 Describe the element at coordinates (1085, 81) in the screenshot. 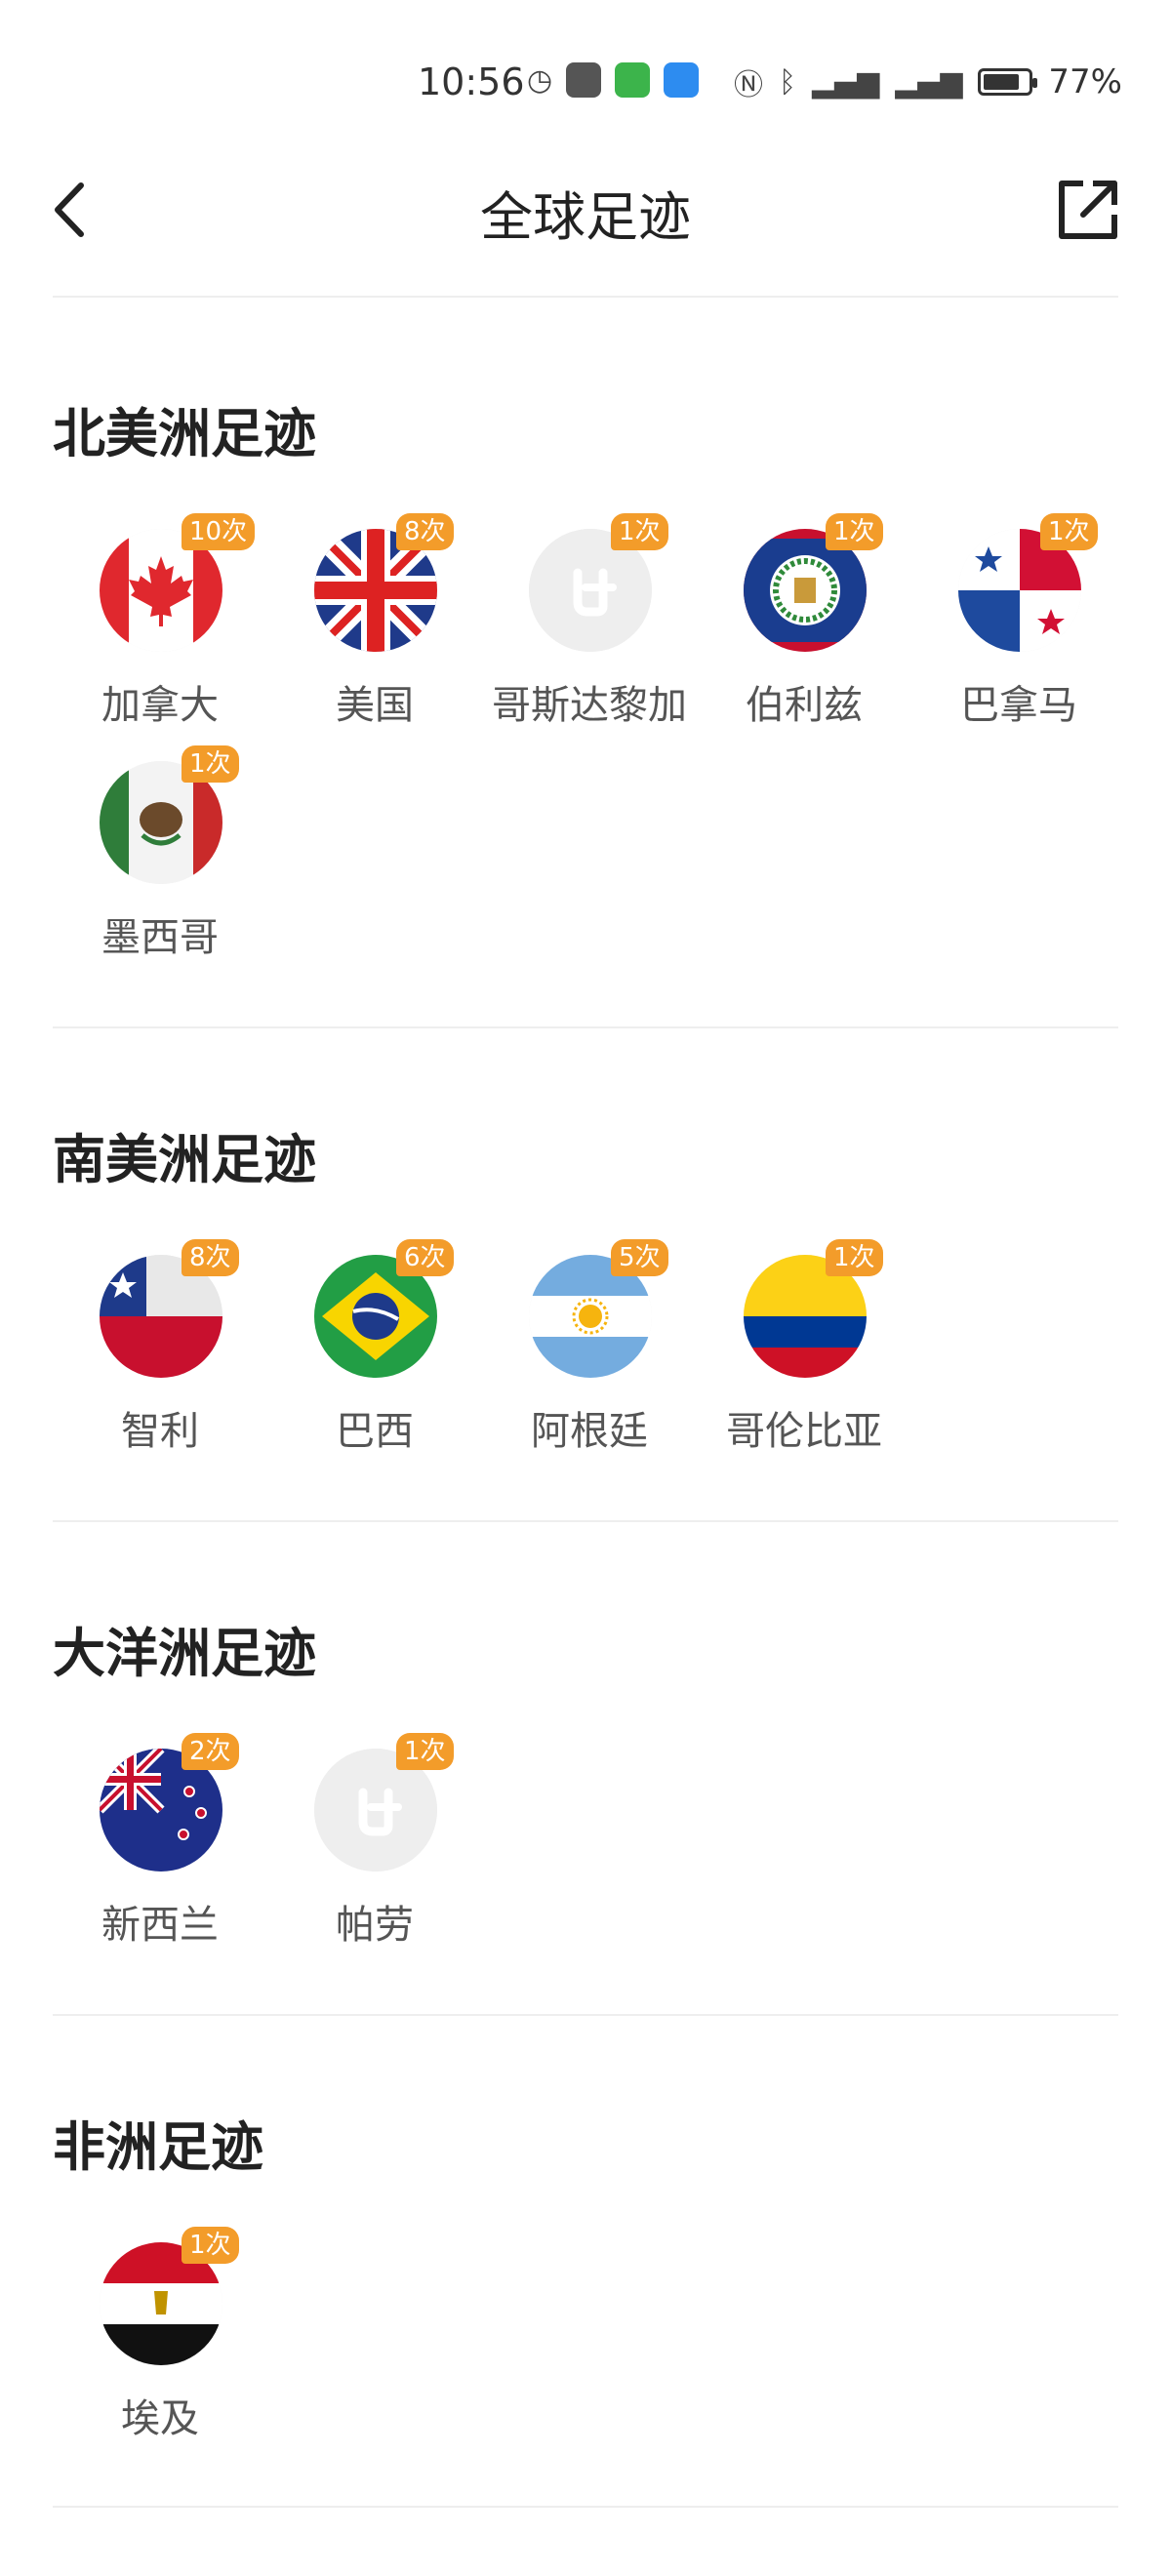

I see `battery-percent: 77%` at that location.